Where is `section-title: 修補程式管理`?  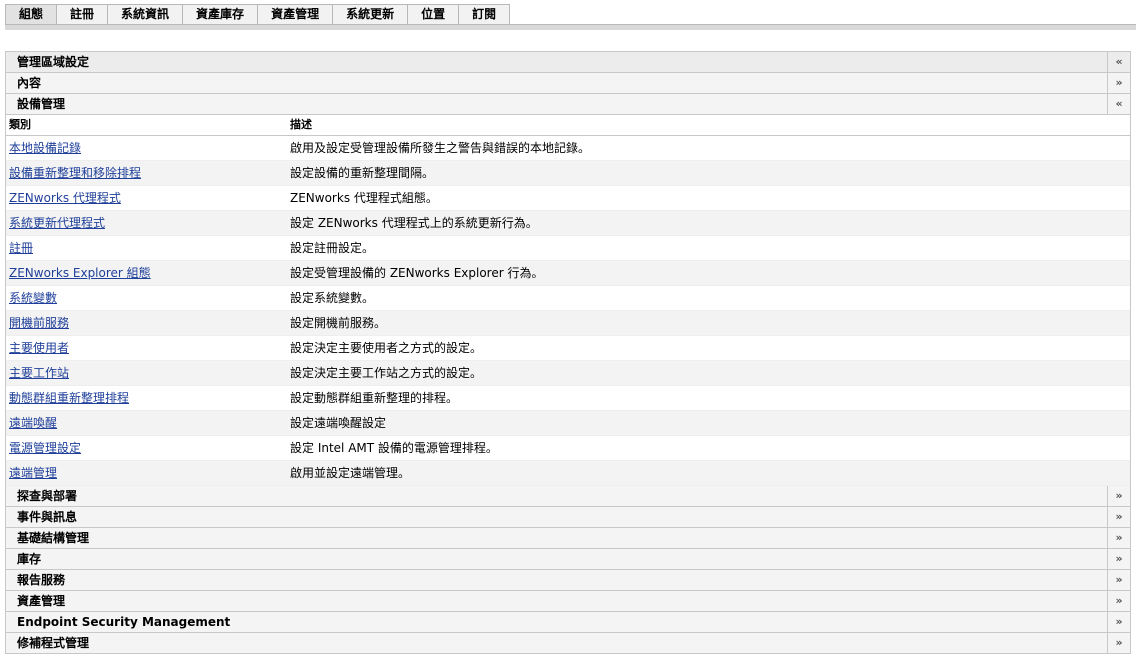 section-title: 修補程式管理 is located at coordinates (53, 643).